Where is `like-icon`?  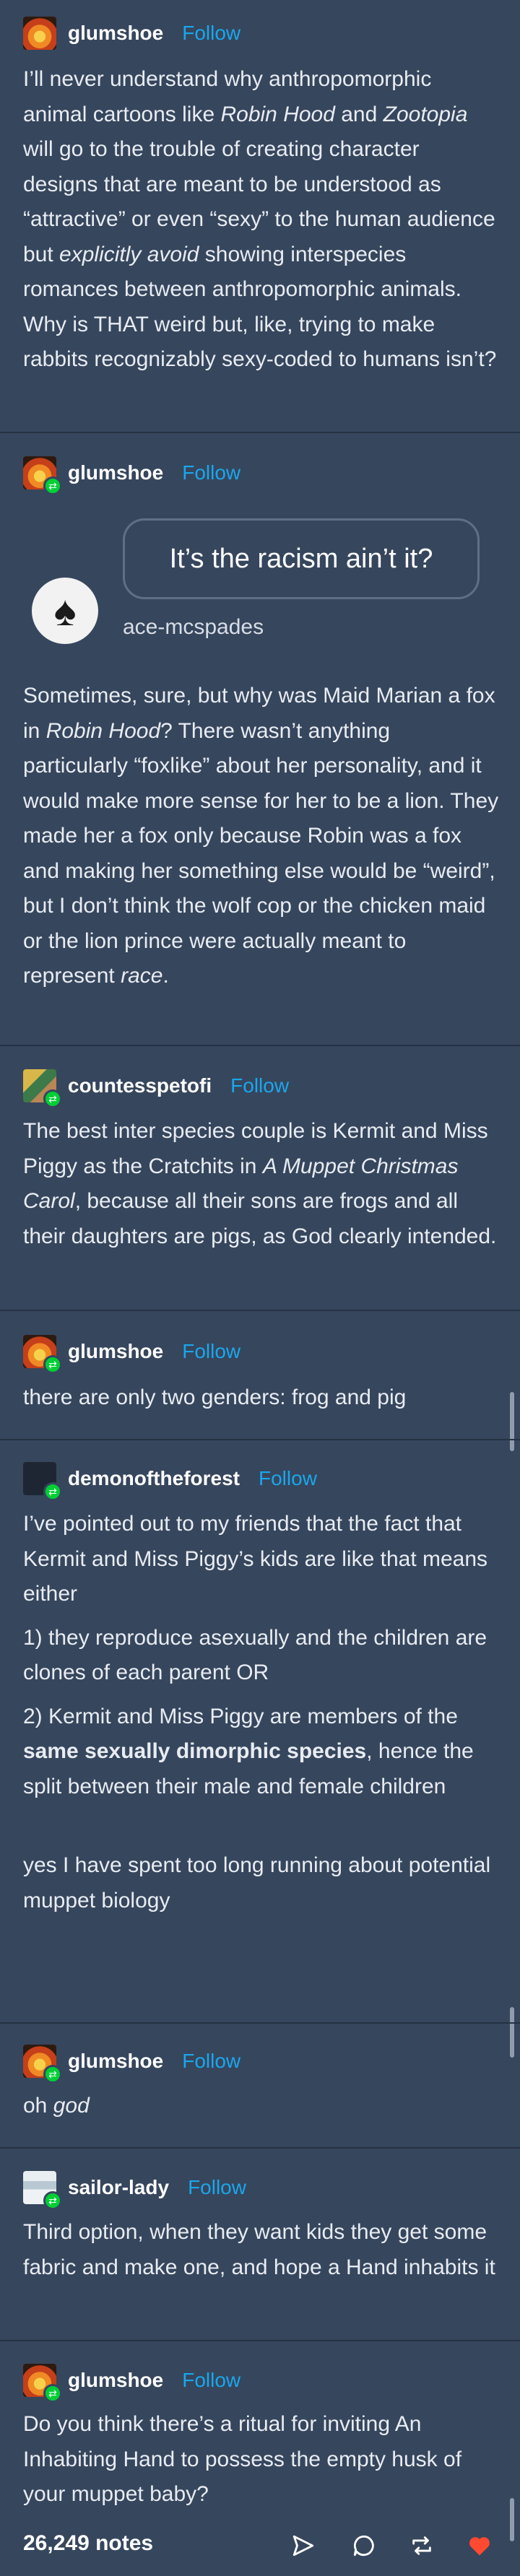
like-icon is located at coordinates (479, 2546).